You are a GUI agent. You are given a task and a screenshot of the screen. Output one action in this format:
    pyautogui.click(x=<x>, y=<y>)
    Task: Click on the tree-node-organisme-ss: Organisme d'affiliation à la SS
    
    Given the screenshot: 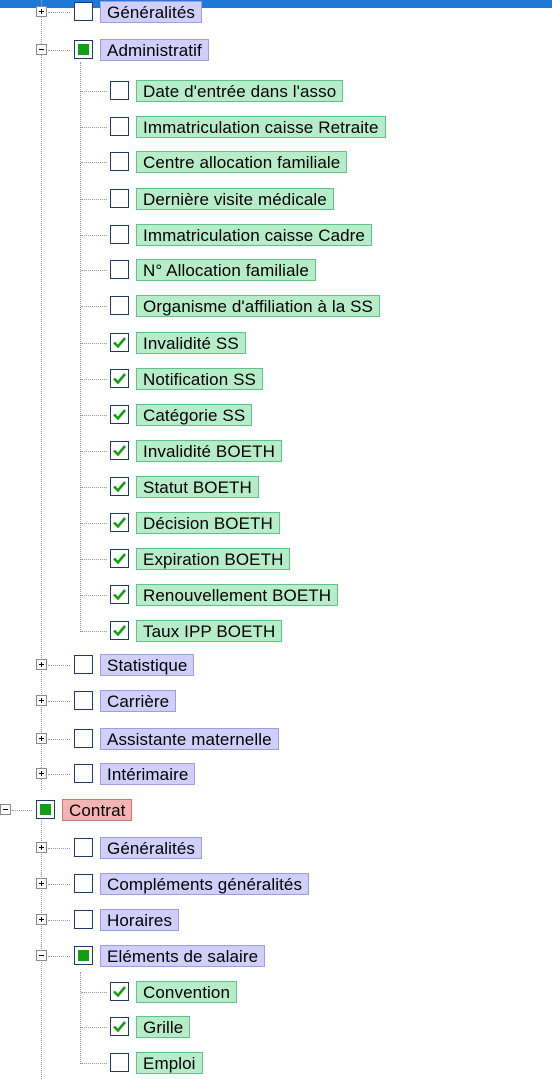 What is the action you would take?
    pyautogui.click(x=276, y=306)
    